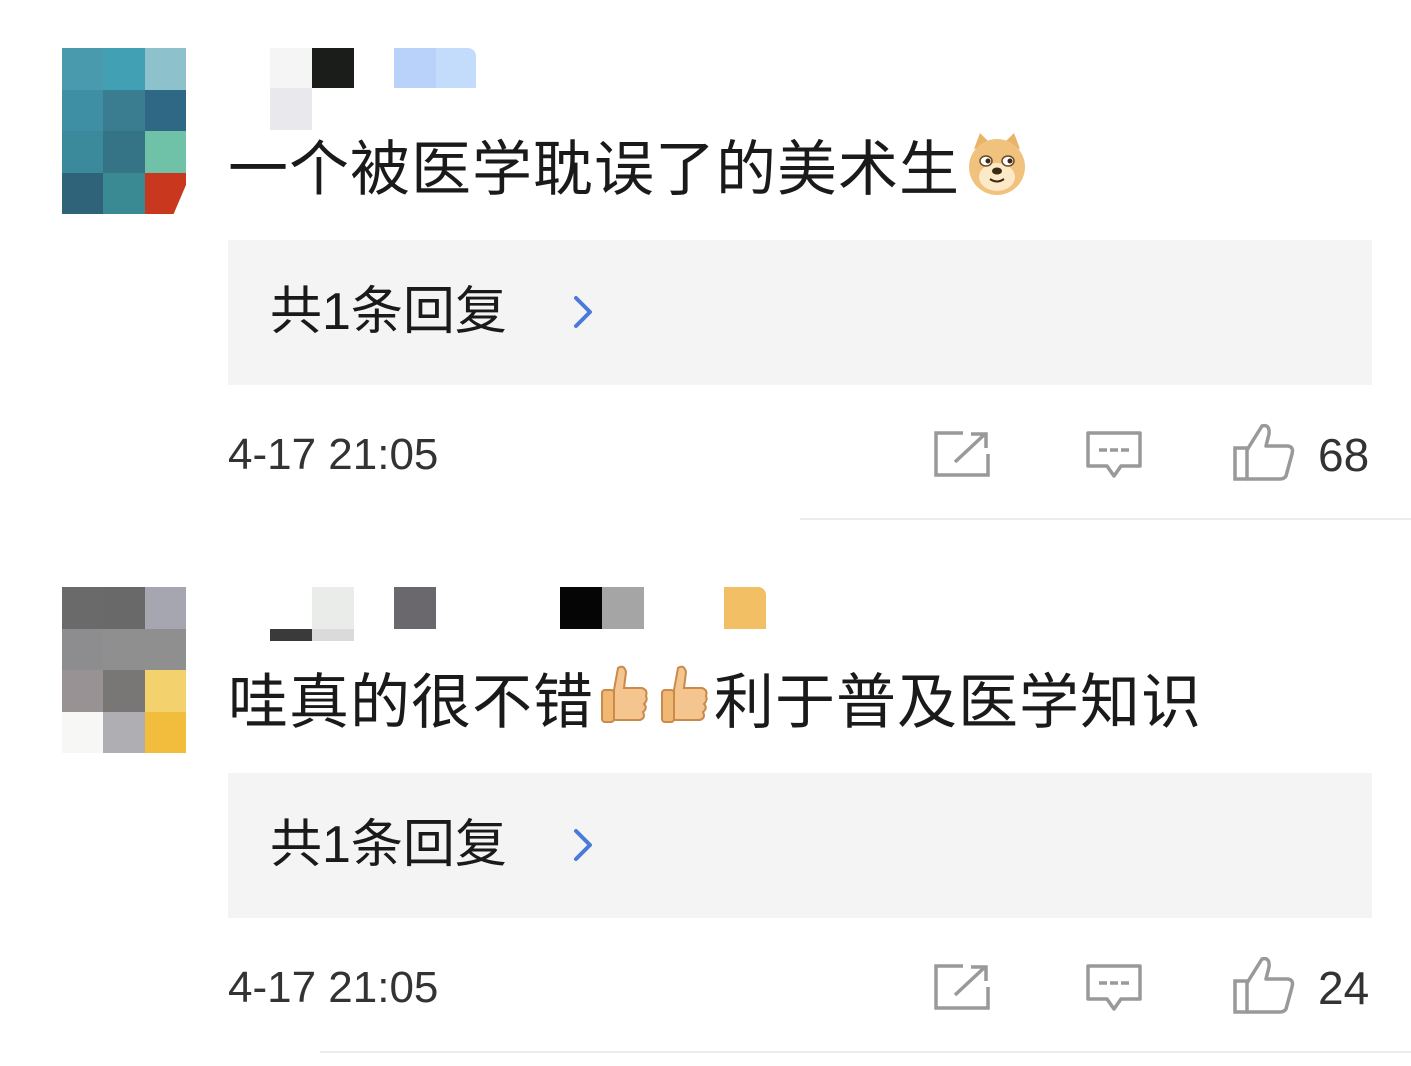 The image size is (1411, 1066). Describe the element at coordinates (594, 169) in the screenshot. I see `comment-body: 一个被医学耽误了的美术生` at that location.